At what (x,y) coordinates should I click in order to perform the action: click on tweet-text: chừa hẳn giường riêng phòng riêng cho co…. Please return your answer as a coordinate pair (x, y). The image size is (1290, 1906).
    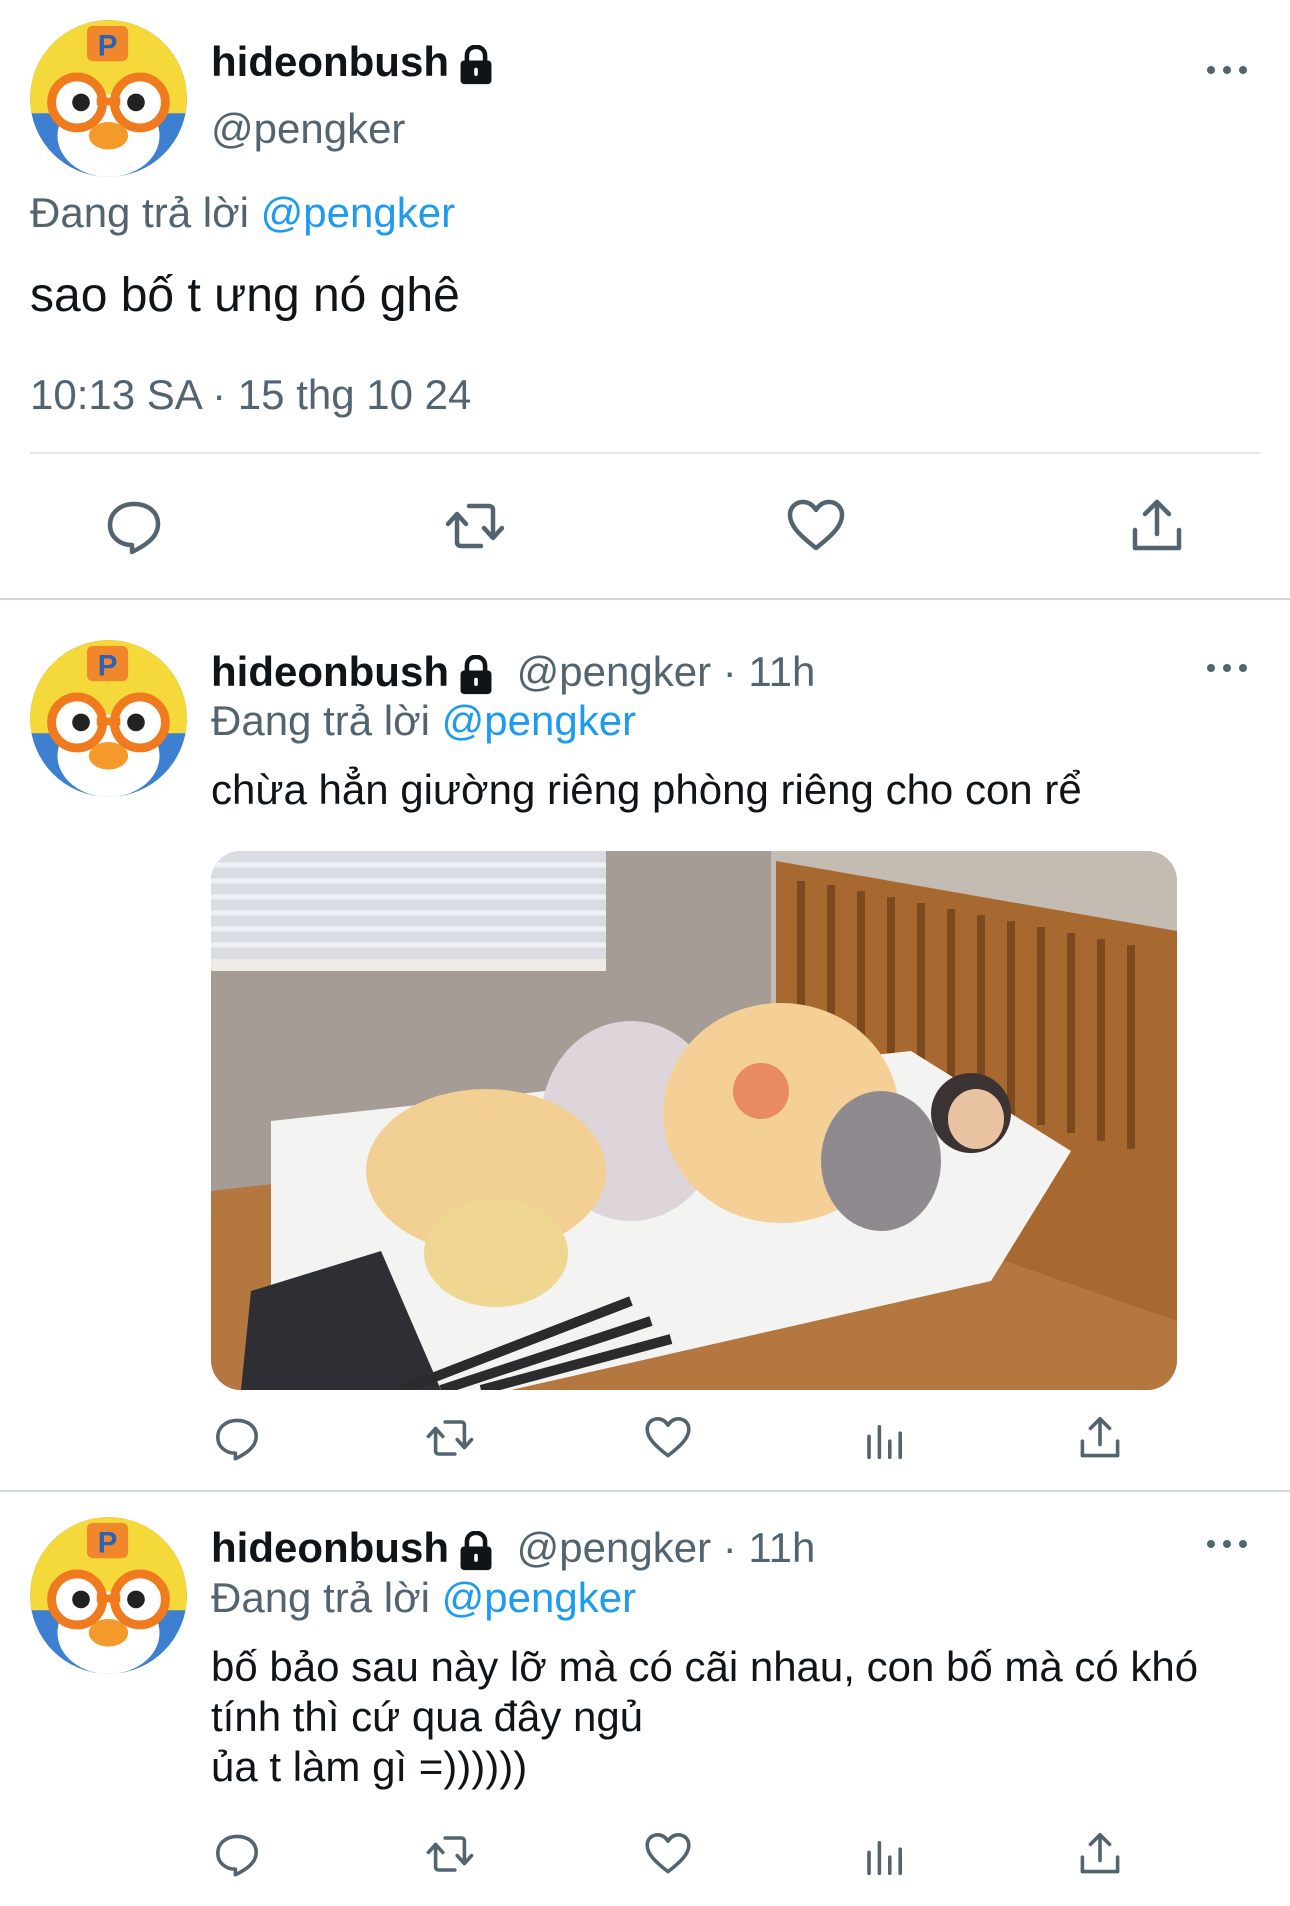
    Looking at the image, I should click on (646, 789).